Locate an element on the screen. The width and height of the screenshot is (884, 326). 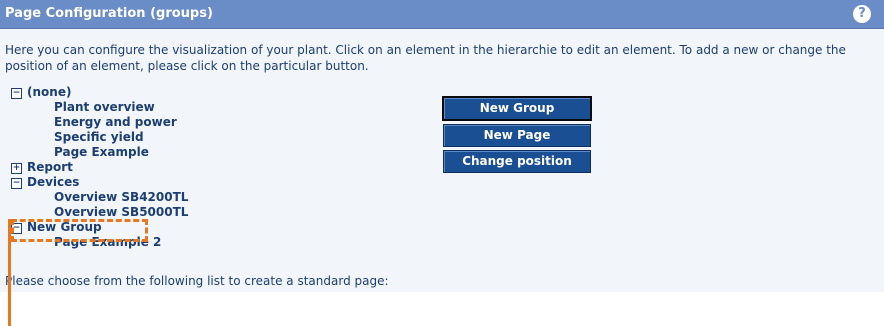
tree-node-label: (none) is located at coordinates (49, 92).